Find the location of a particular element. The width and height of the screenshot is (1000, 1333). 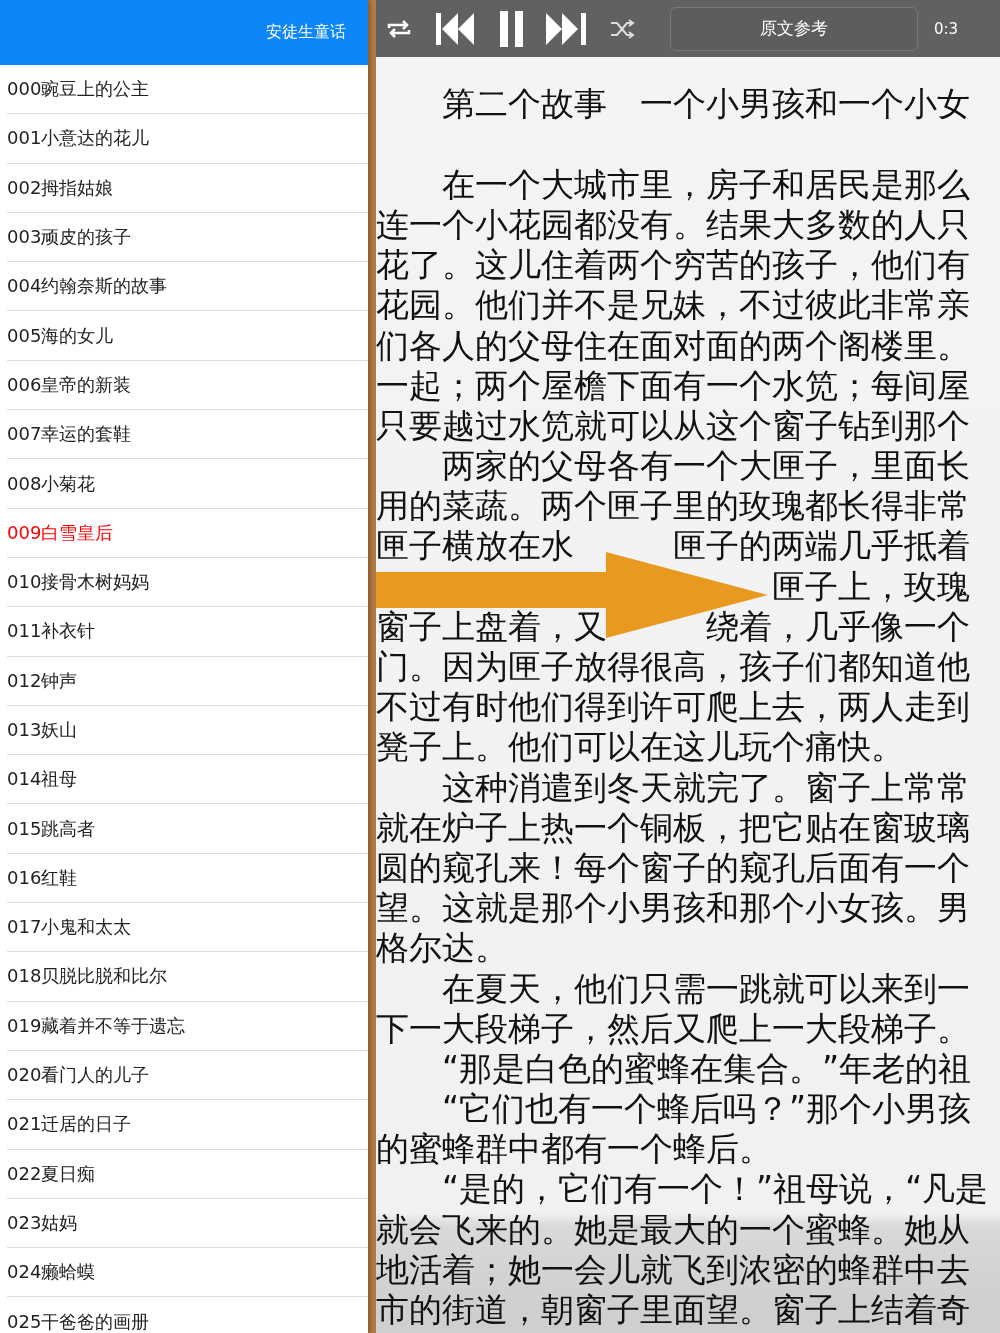

text-fragment: 窗子上盘着，又 is located at coordinates (491, 626).